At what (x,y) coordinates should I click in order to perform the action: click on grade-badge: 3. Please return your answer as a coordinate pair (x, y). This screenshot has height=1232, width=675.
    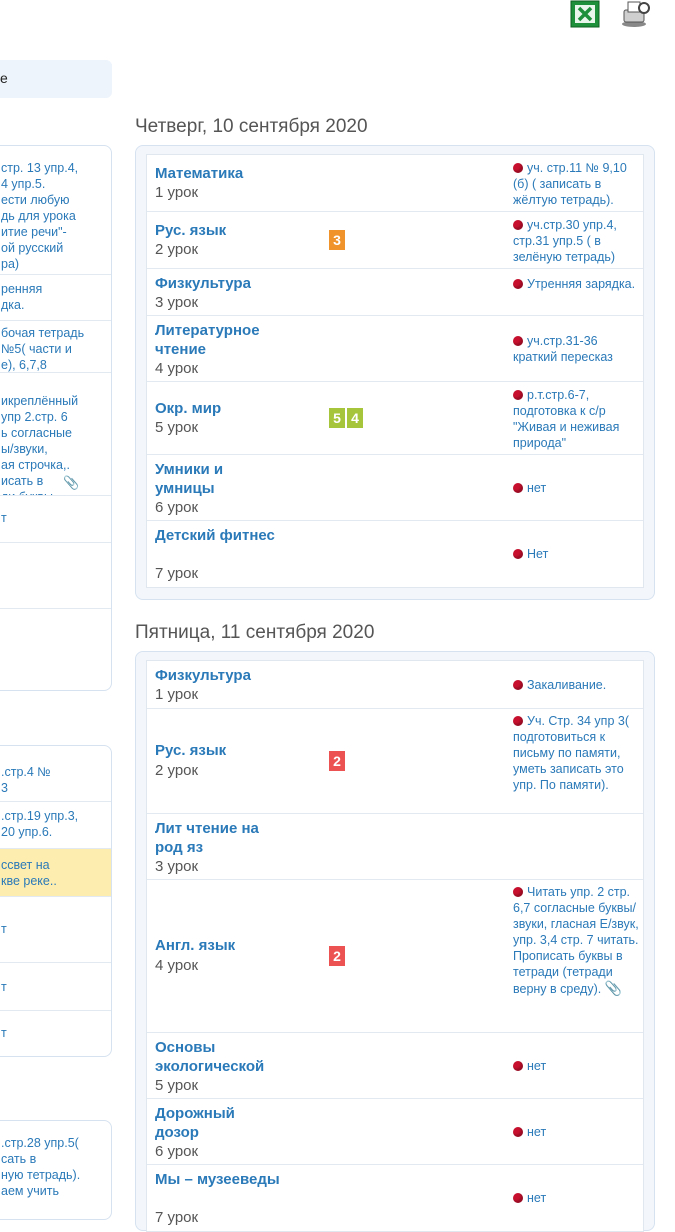
    Looking at the image, I should click on (337, 240).